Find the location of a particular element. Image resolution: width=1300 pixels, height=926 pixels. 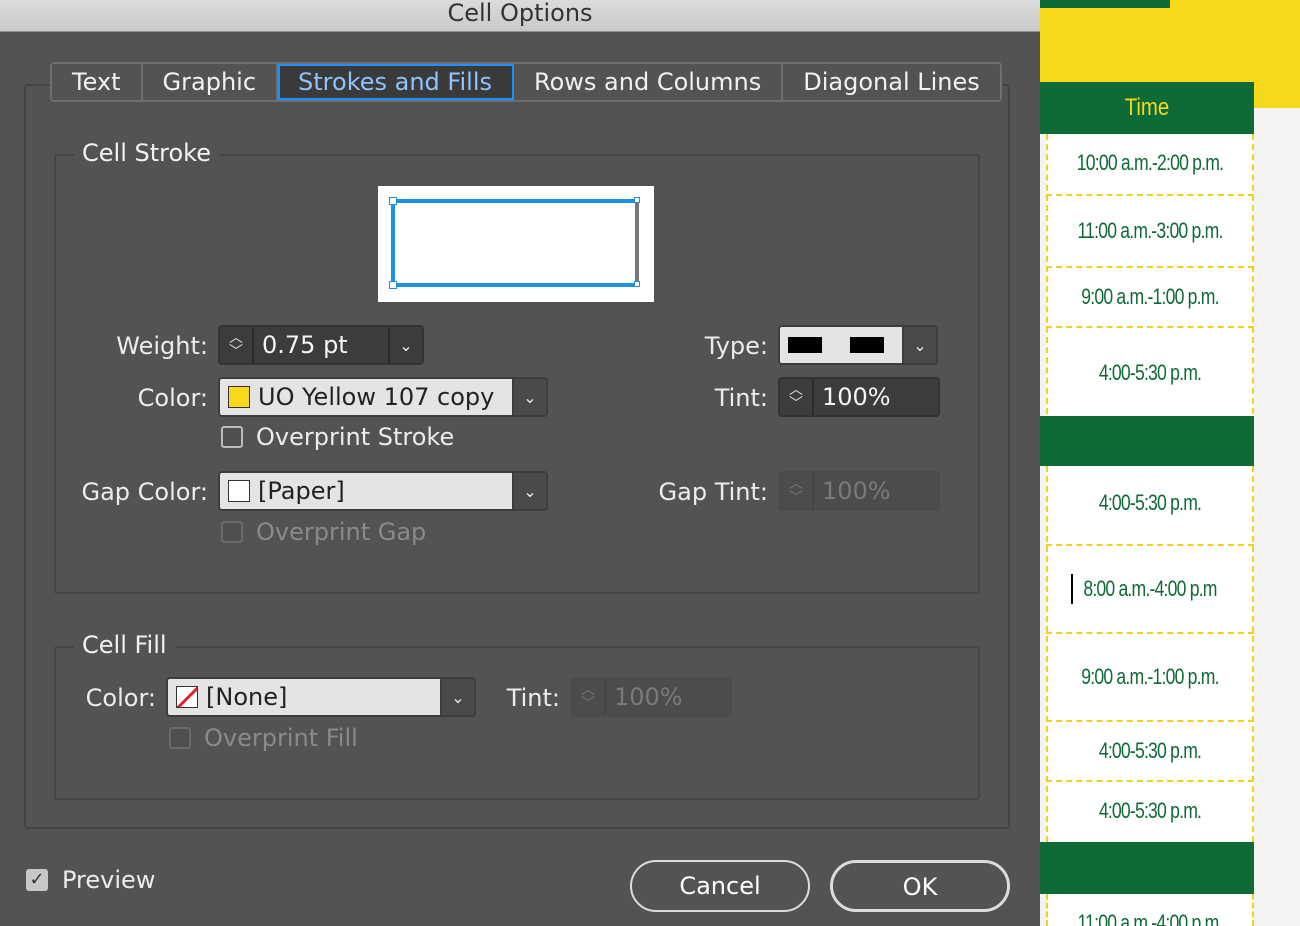

stroke-proxy-preview is located at coordinates (516, 244).